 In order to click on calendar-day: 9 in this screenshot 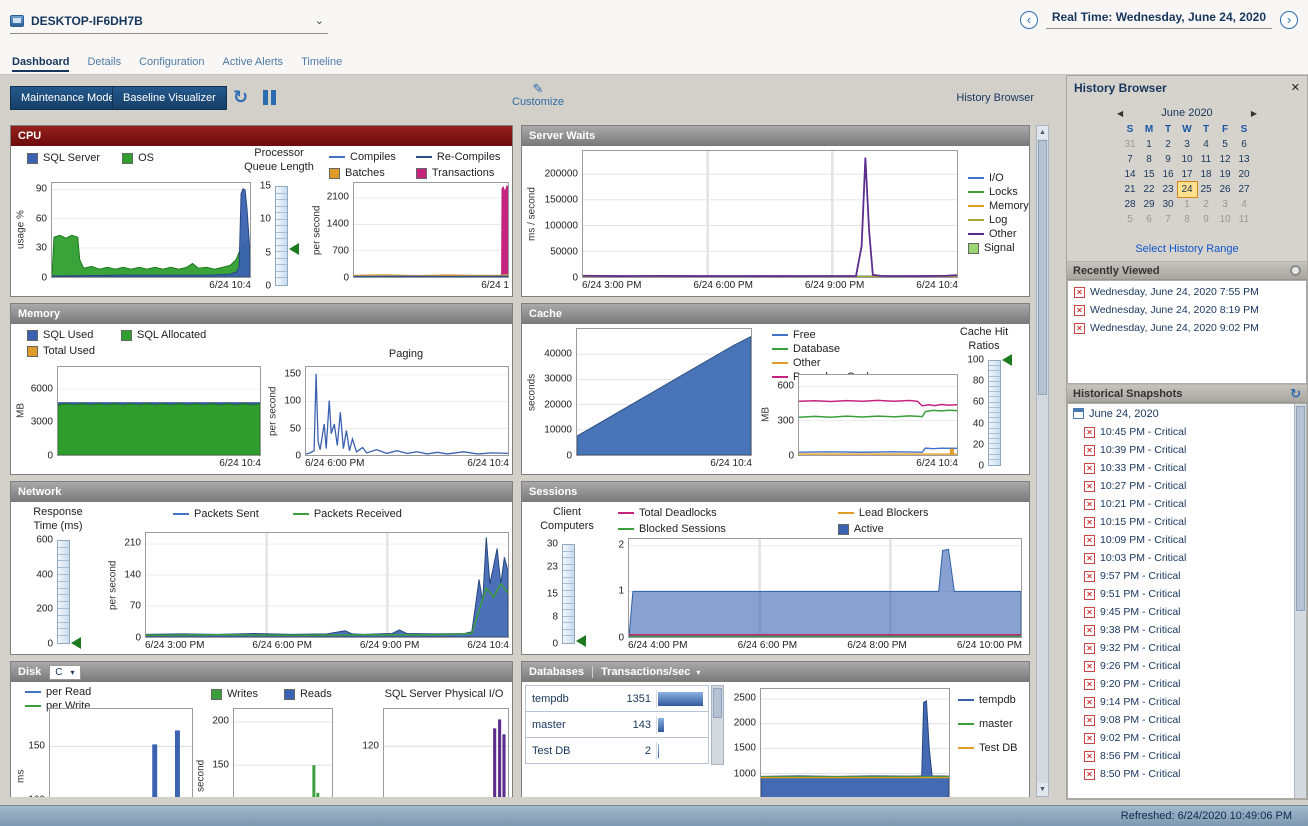, I will do `click(1168, 159)`.